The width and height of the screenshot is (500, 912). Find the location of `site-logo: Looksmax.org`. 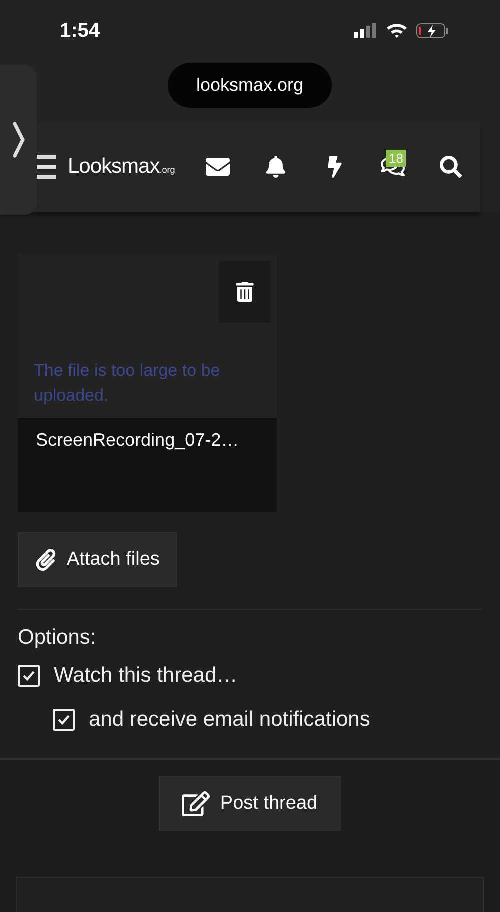

site-logo: Looksmax.org is located at coordinates (122, 167).